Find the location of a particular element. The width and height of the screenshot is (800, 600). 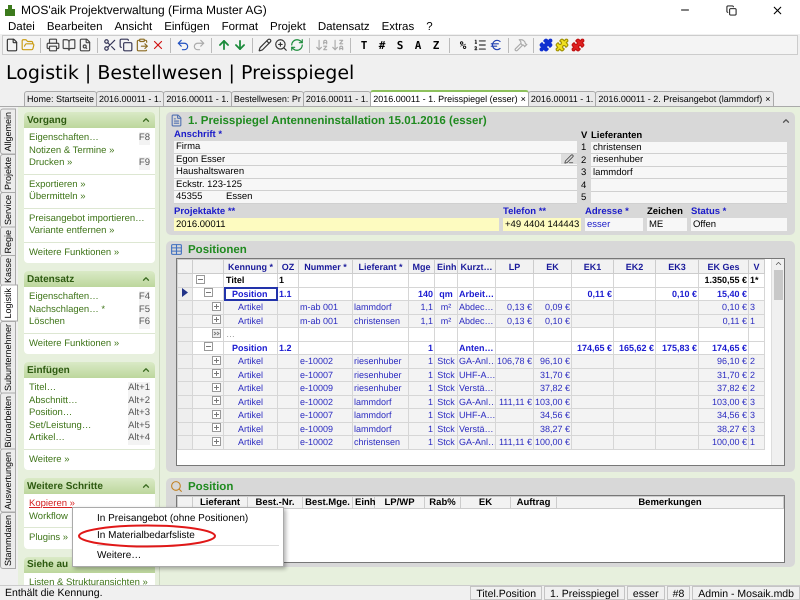

table-cell: 0,10 € is located at coordinates (723, 307).